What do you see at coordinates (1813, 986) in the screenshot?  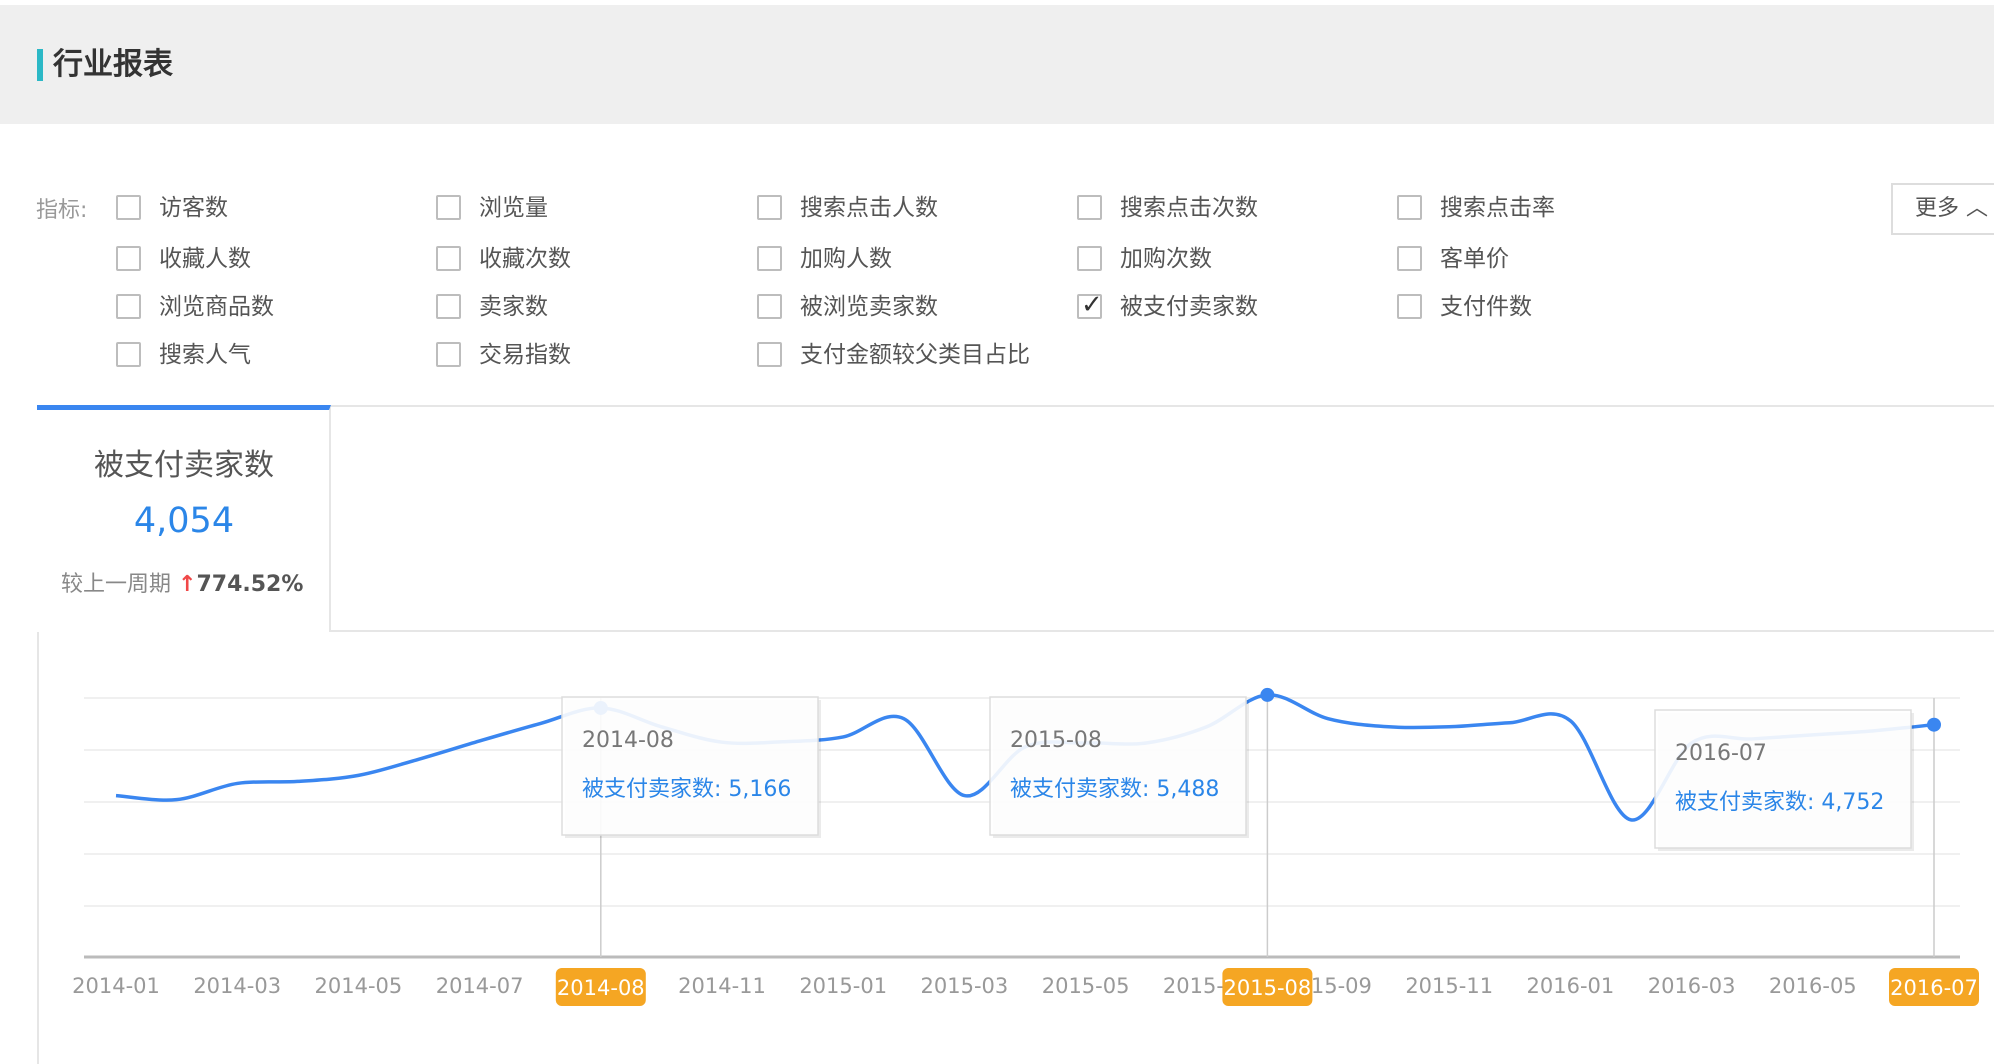 I see `x-tick-label: 2016-05` at bounding box center [1813, 986].